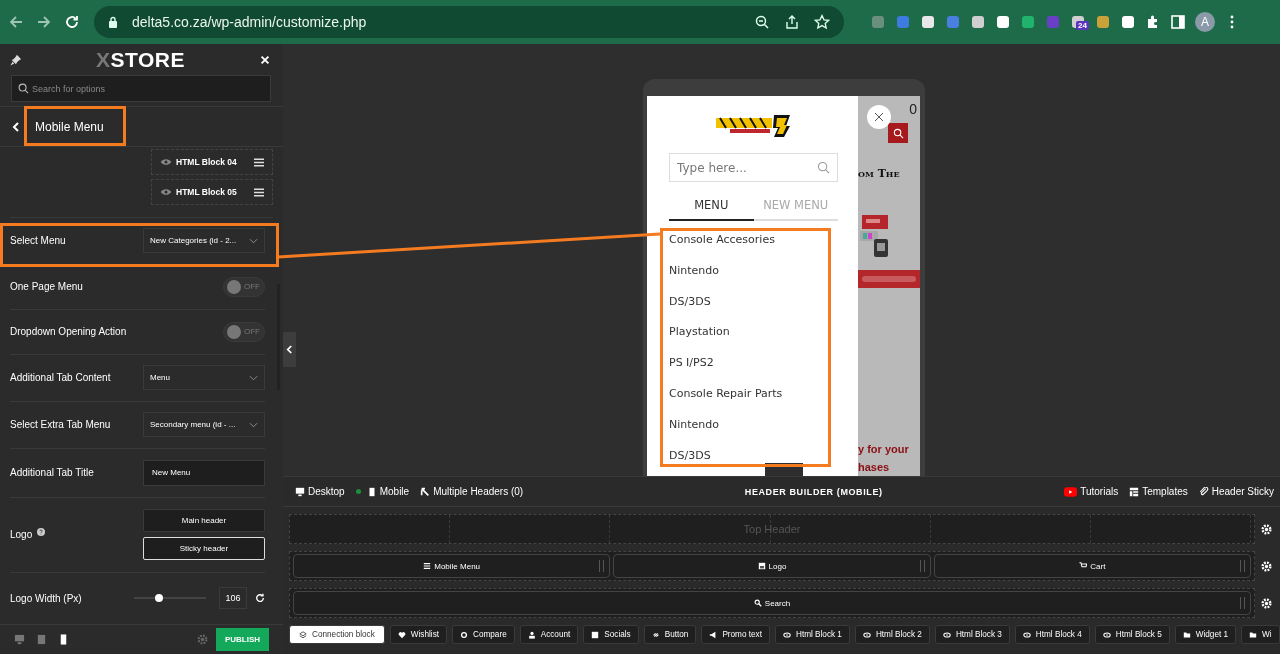 The height and width of the screenshot is (654, 1280). I want to click on setting-label: Additional Tab Content, so click(60, 378).